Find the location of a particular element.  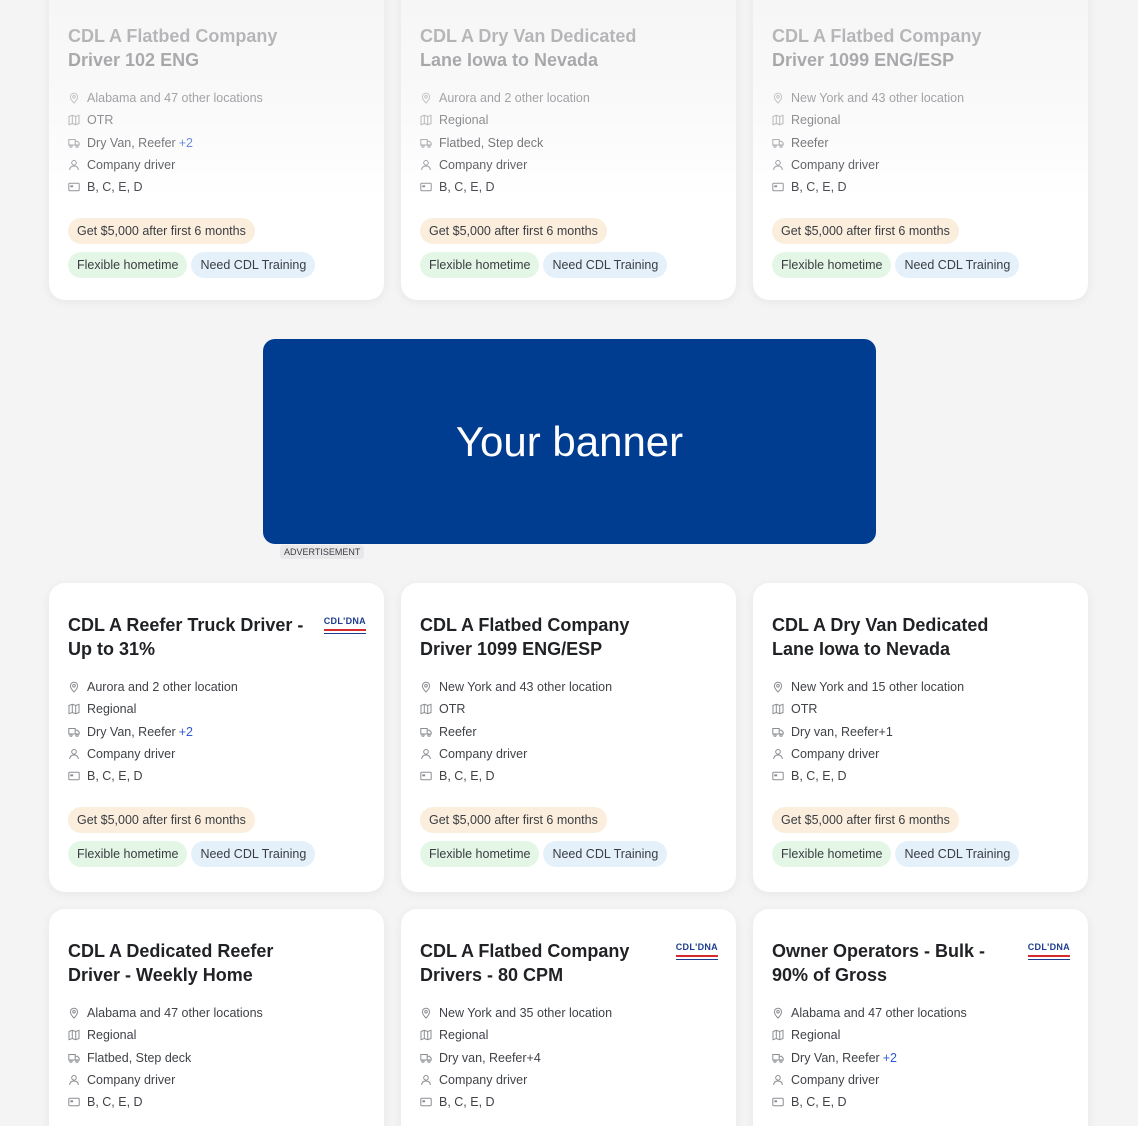

equipment-text: Flatbed, Step deck is located at coordinates (139, 1057).